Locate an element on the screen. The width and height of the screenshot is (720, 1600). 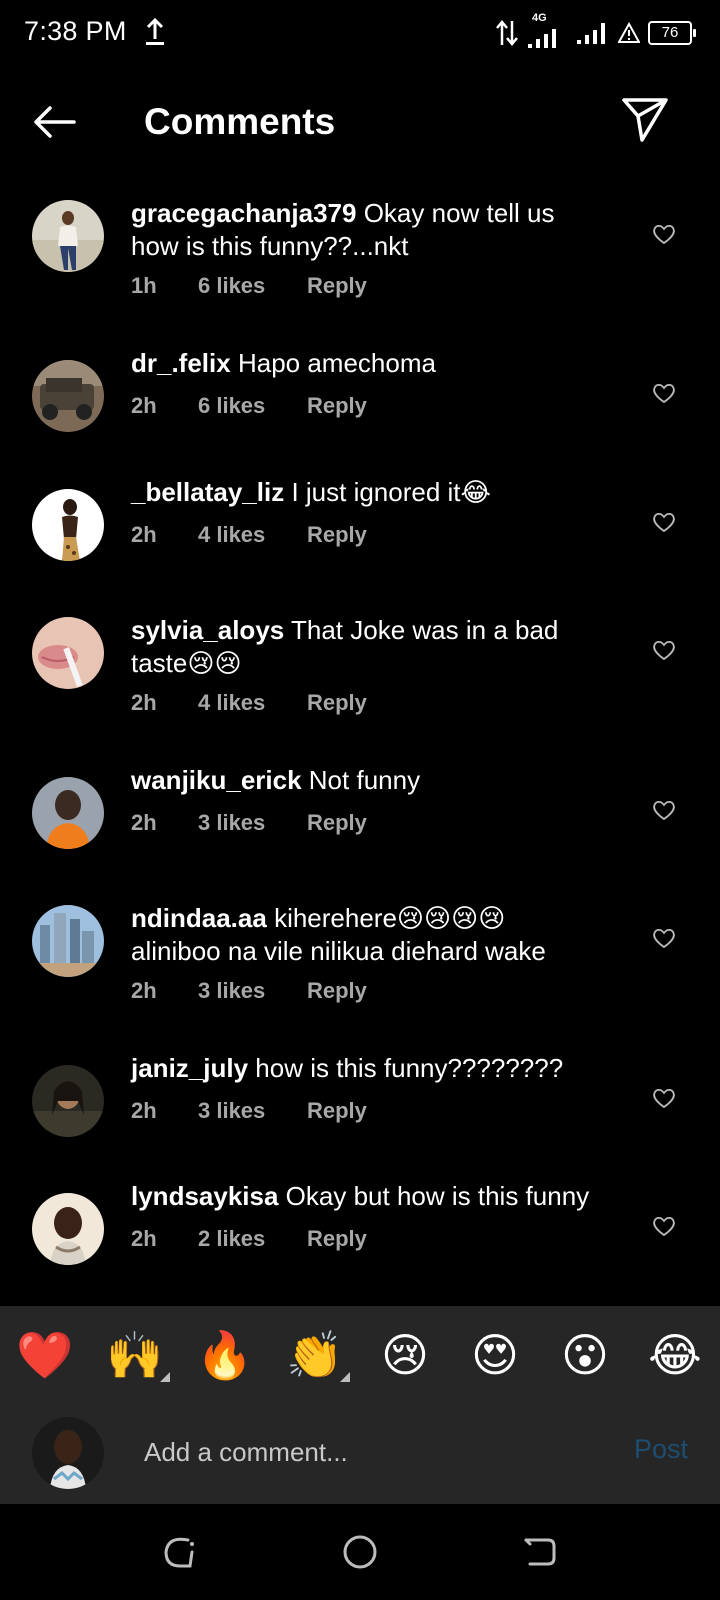
comment-username: sylvia_aloys is located at coordinates (207, 630).